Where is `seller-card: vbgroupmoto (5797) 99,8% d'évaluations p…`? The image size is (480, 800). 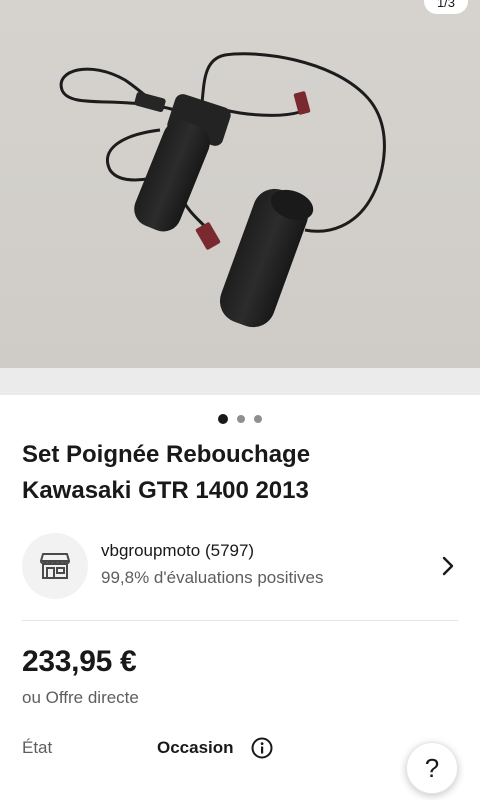 seller-card: vbgroupmoto (5797) 99,8% d'évaluations p… is located at coordinates (242, 566).